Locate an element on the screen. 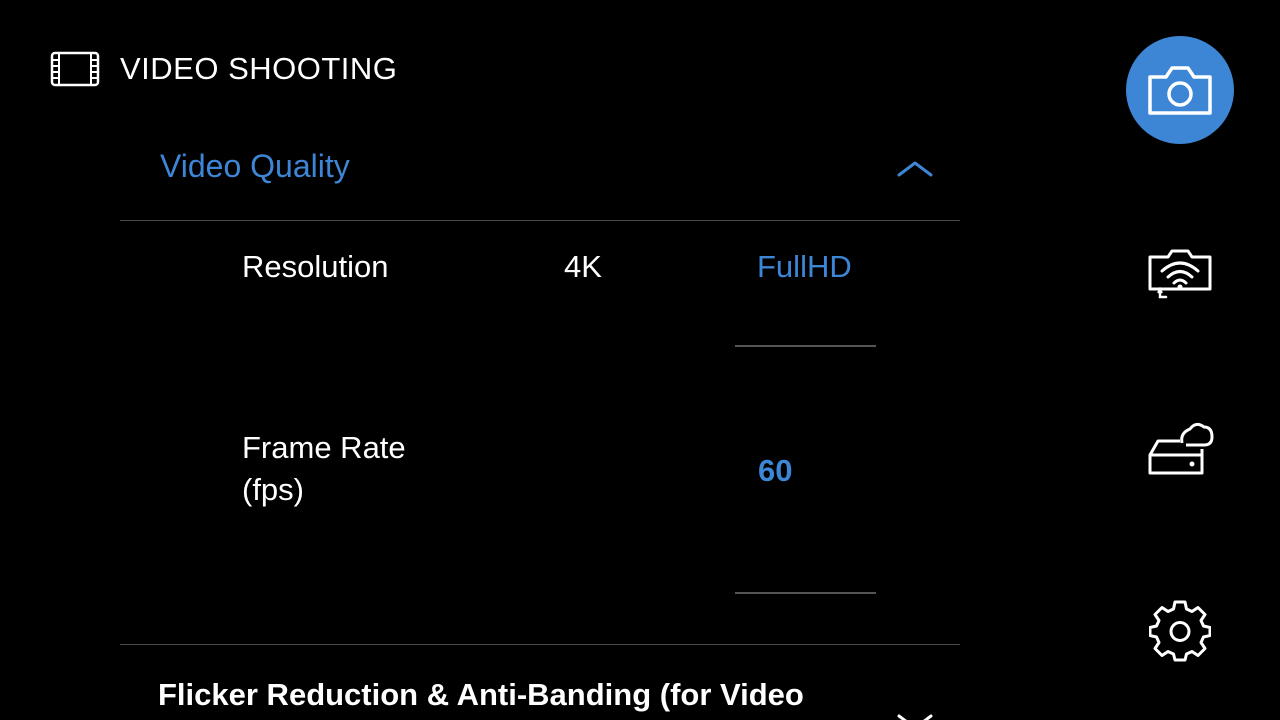 The image size is (1280, 720). section-title: Video Quality is located at coordinates (255, 166).